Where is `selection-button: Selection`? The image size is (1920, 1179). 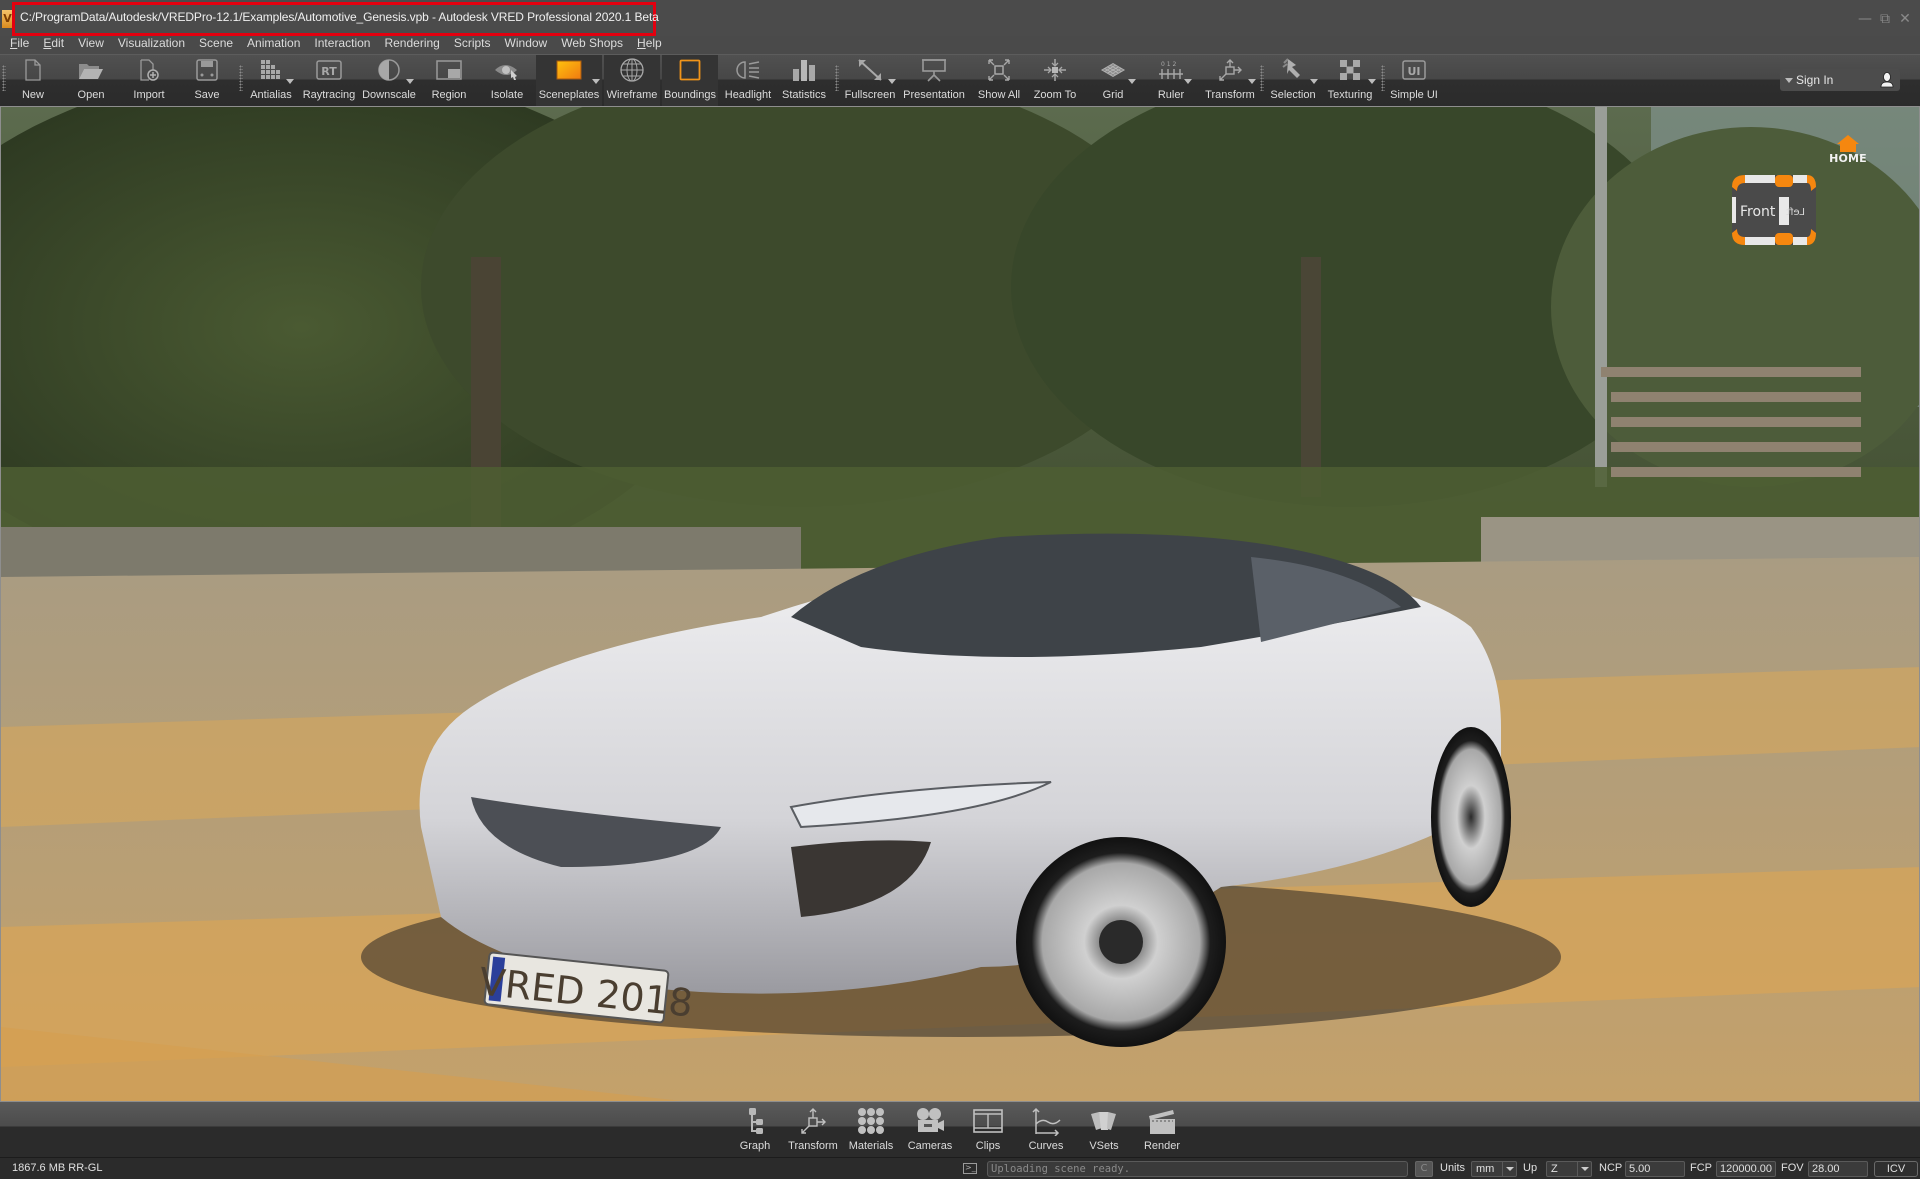
selection-button: Selection is located at coordinates (1293, 81).